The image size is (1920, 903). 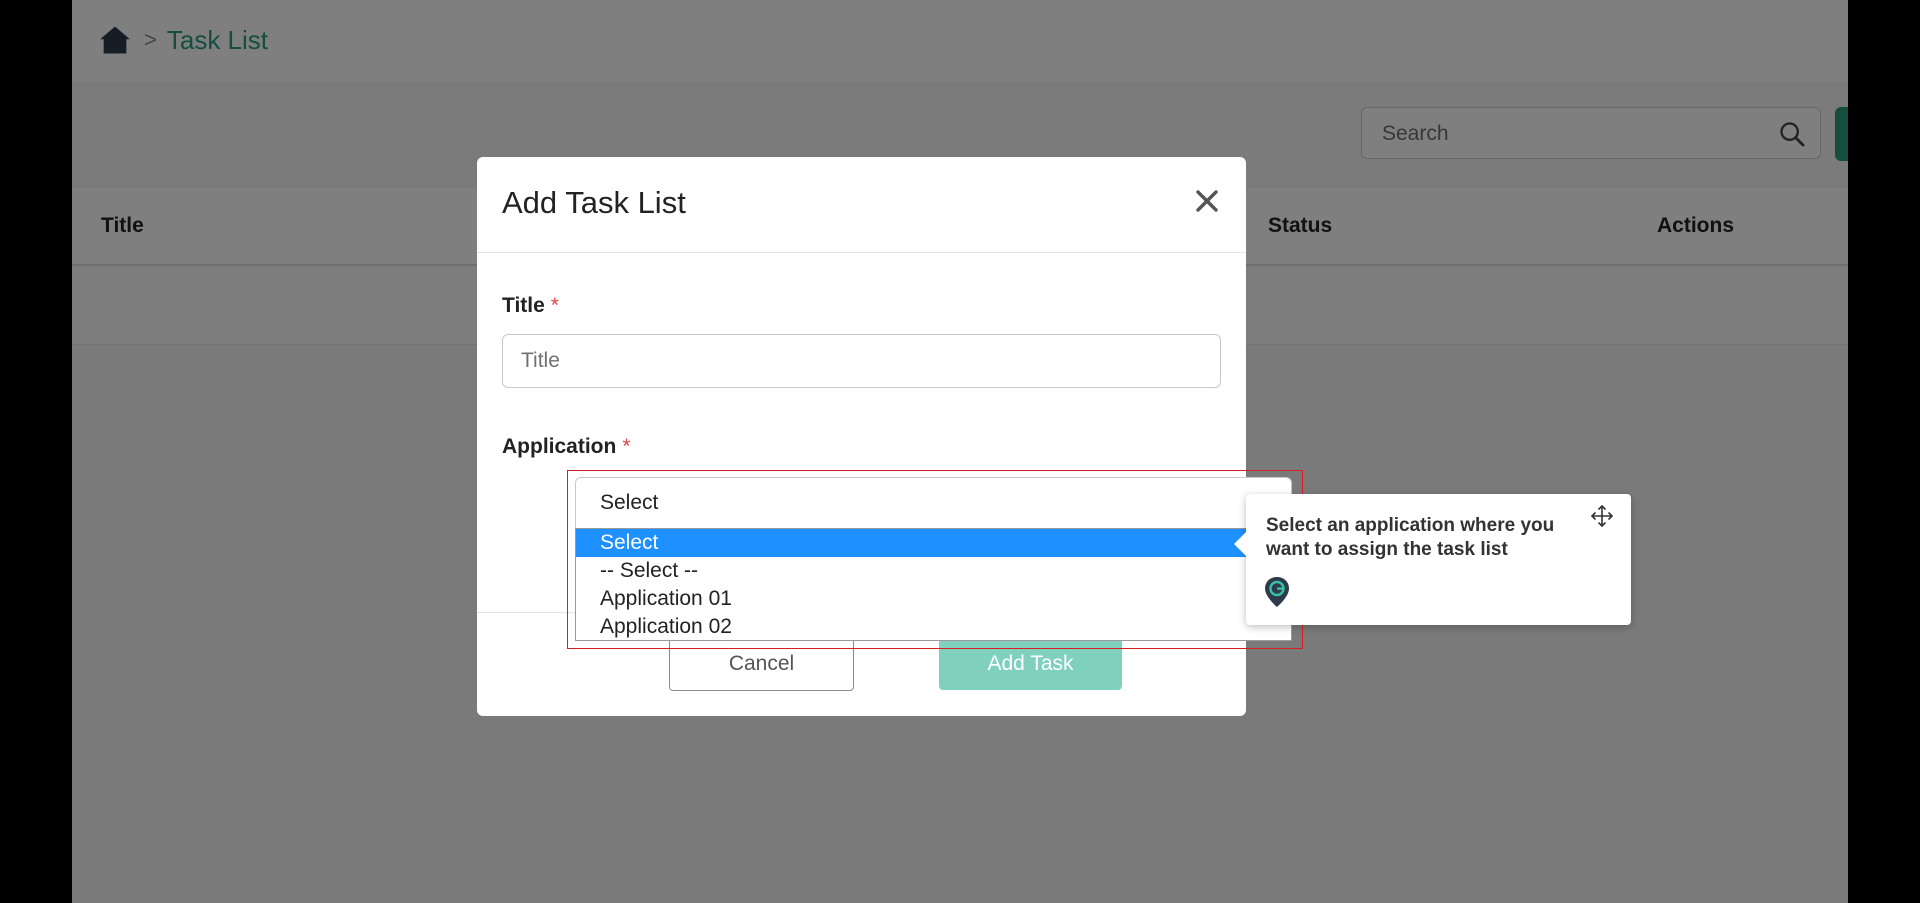 I want to click on move-icon, so click(x=1602, y=516).